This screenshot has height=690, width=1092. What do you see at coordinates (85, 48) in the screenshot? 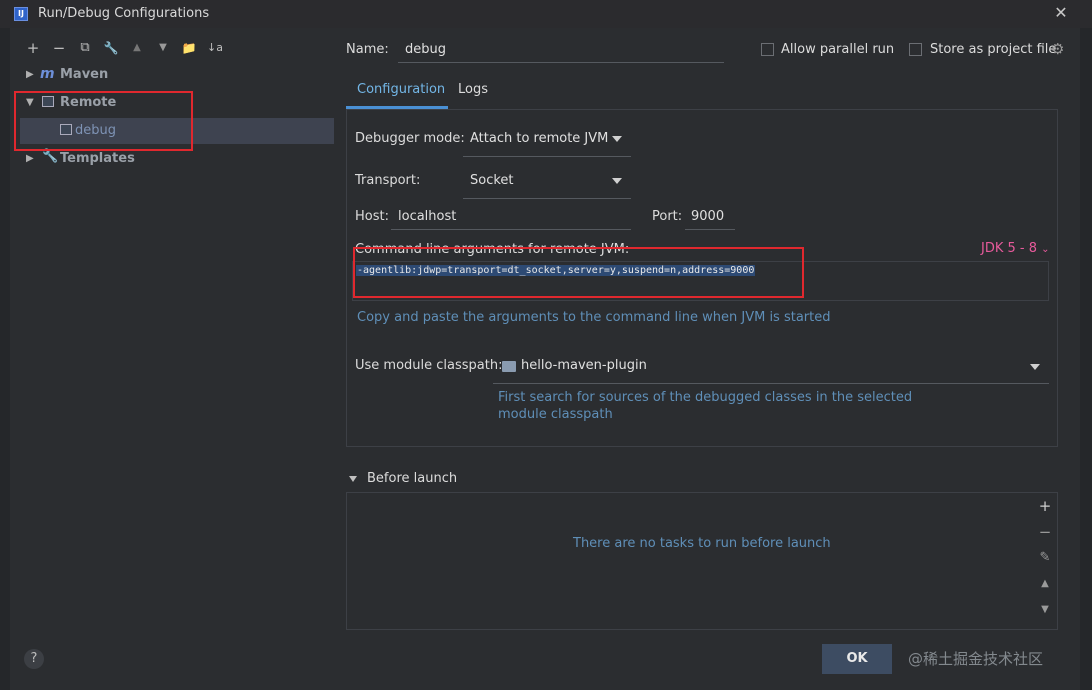
I see `copy-configuration-icon: ⧉` at bounding box center [85, 48].